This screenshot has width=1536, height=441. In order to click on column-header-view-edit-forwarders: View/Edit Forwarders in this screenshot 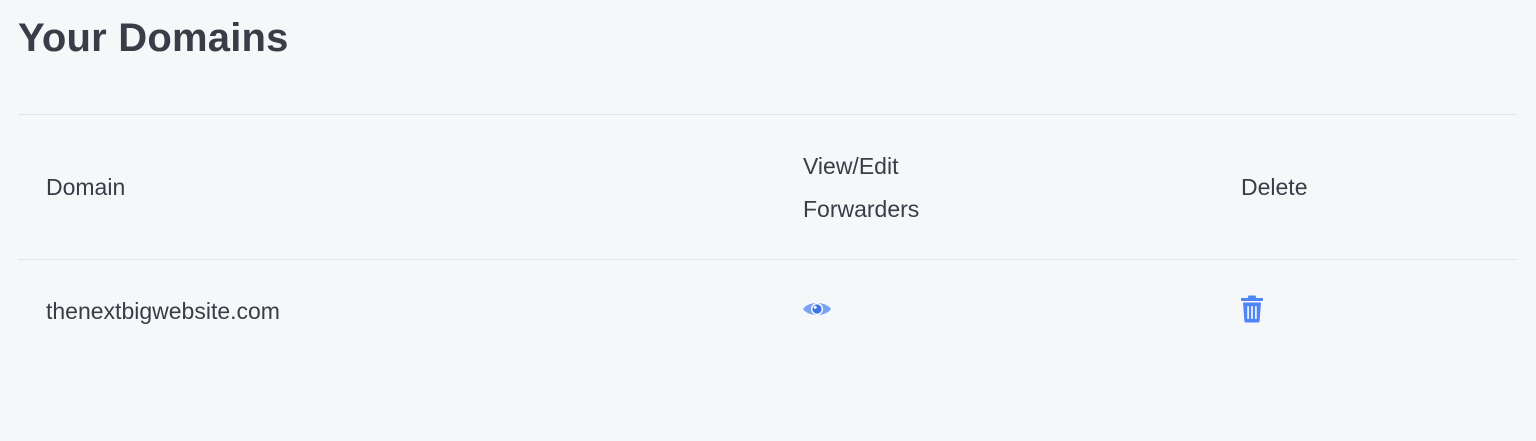, I will do `click(913, 188)`.